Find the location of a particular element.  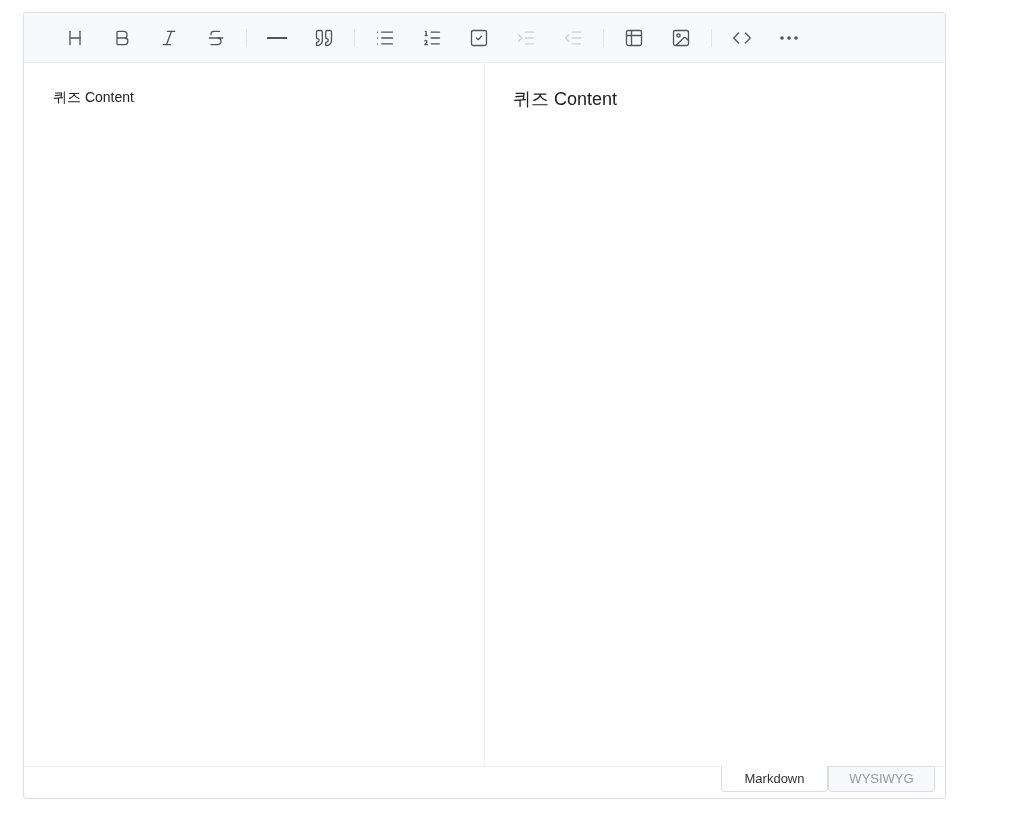

horizontal-line-icon is located at coordinates (277, 37).